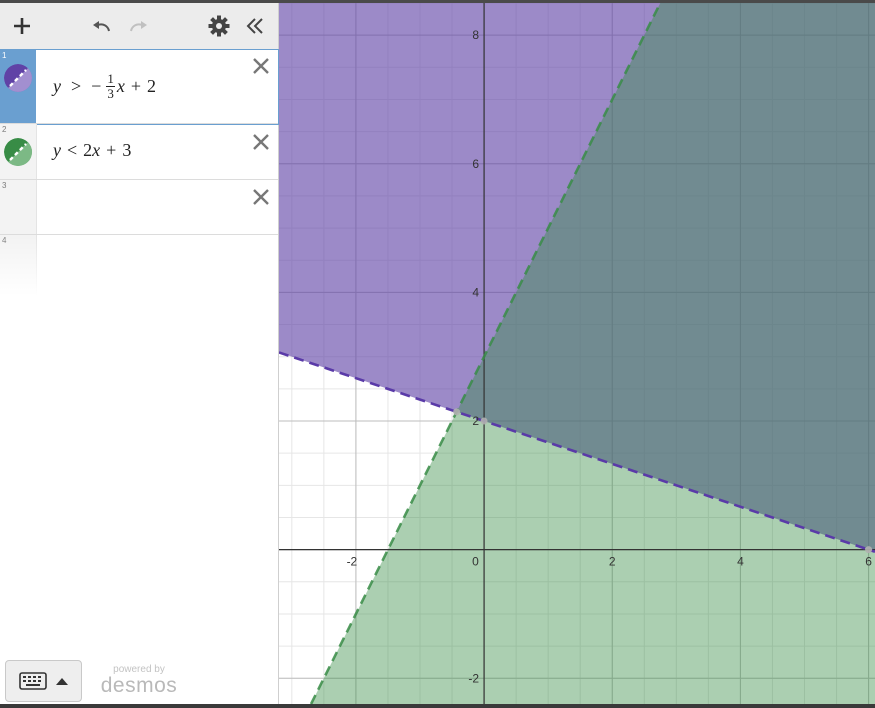 The image size is (875, 708). I want to click on redo-icon, so click(138, 26).